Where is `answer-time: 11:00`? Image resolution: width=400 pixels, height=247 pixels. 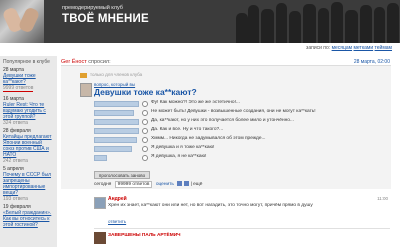 answer-time: 11:00 is located at coordinates (382, 198).